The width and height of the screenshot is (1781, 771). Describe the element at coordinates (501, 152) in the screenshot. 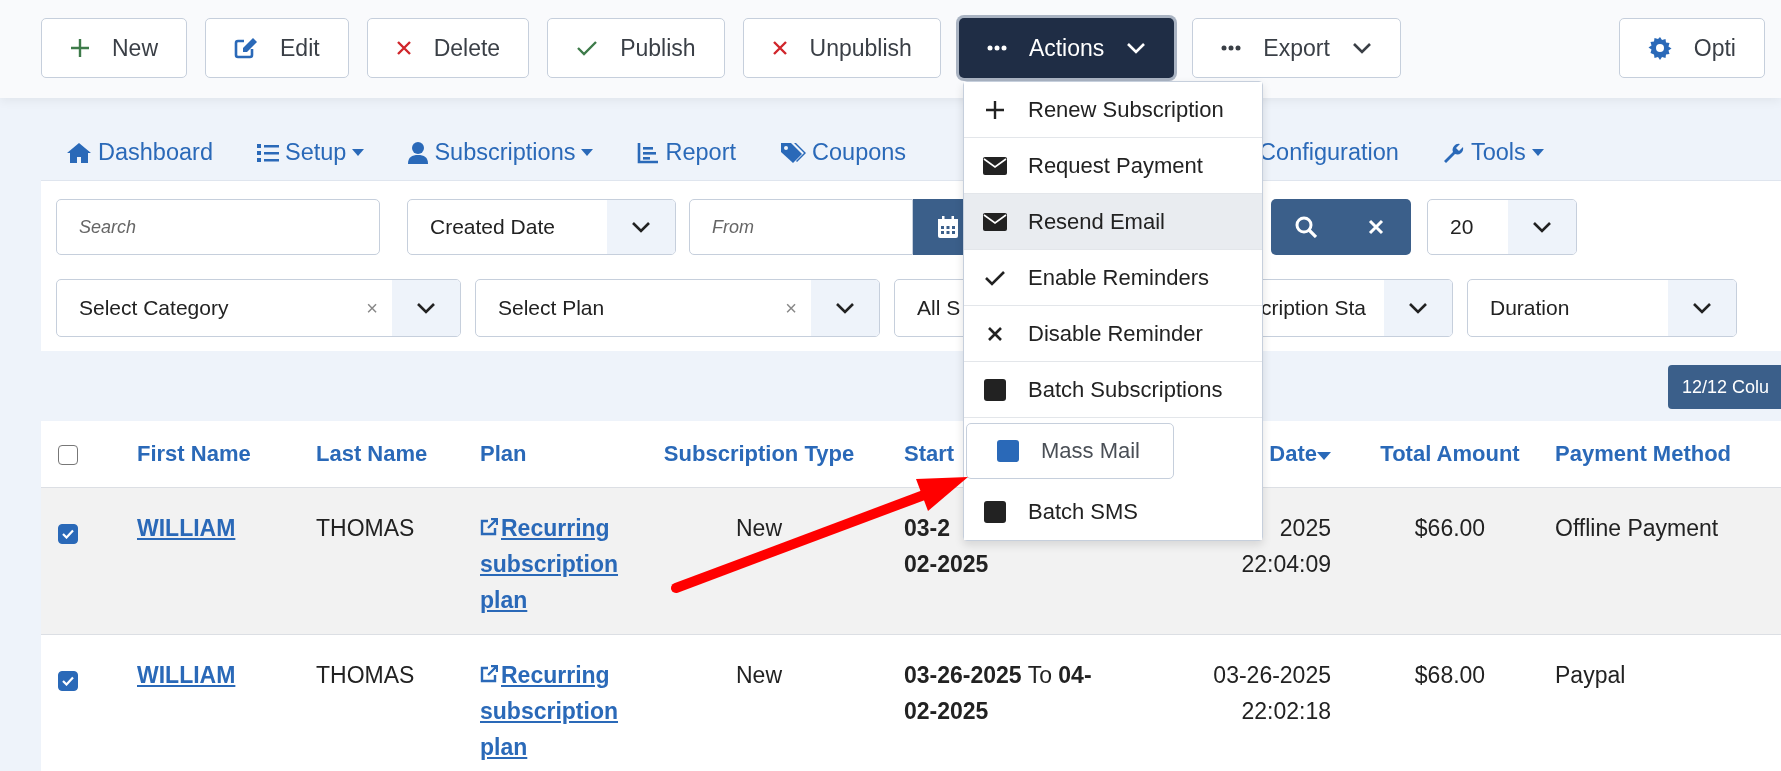

I see `nav-link: Subscriptions` at that location.